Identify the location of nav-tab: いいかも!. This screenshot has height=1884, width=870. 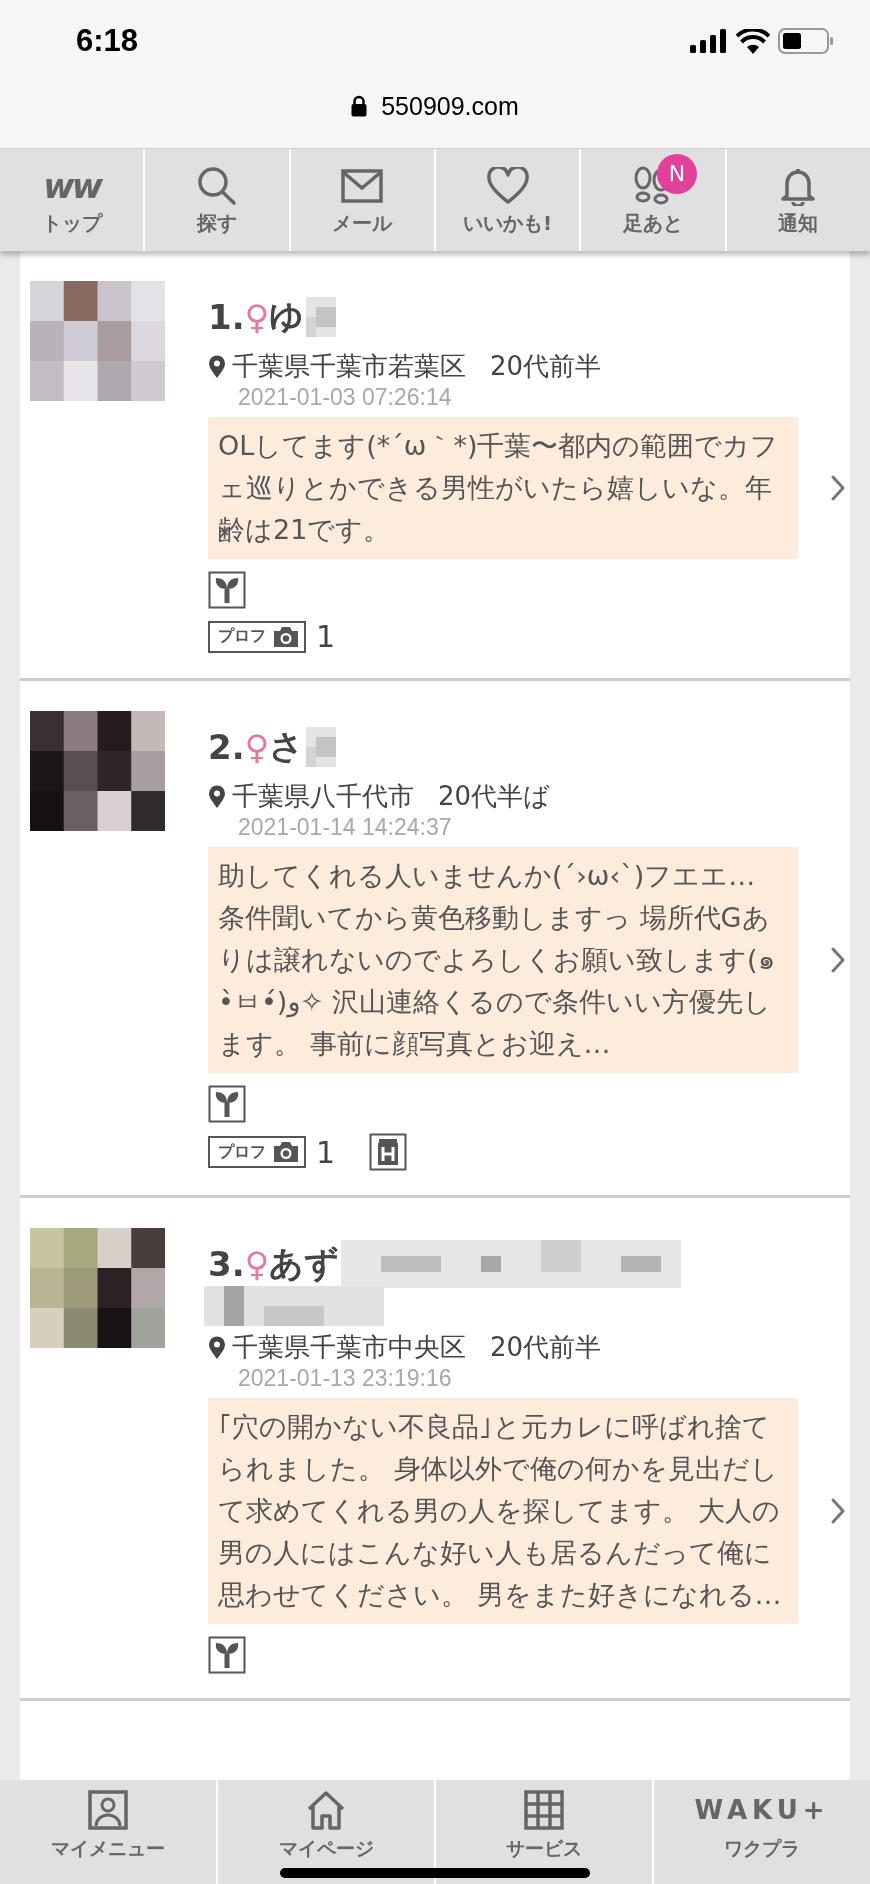
(508, 200).